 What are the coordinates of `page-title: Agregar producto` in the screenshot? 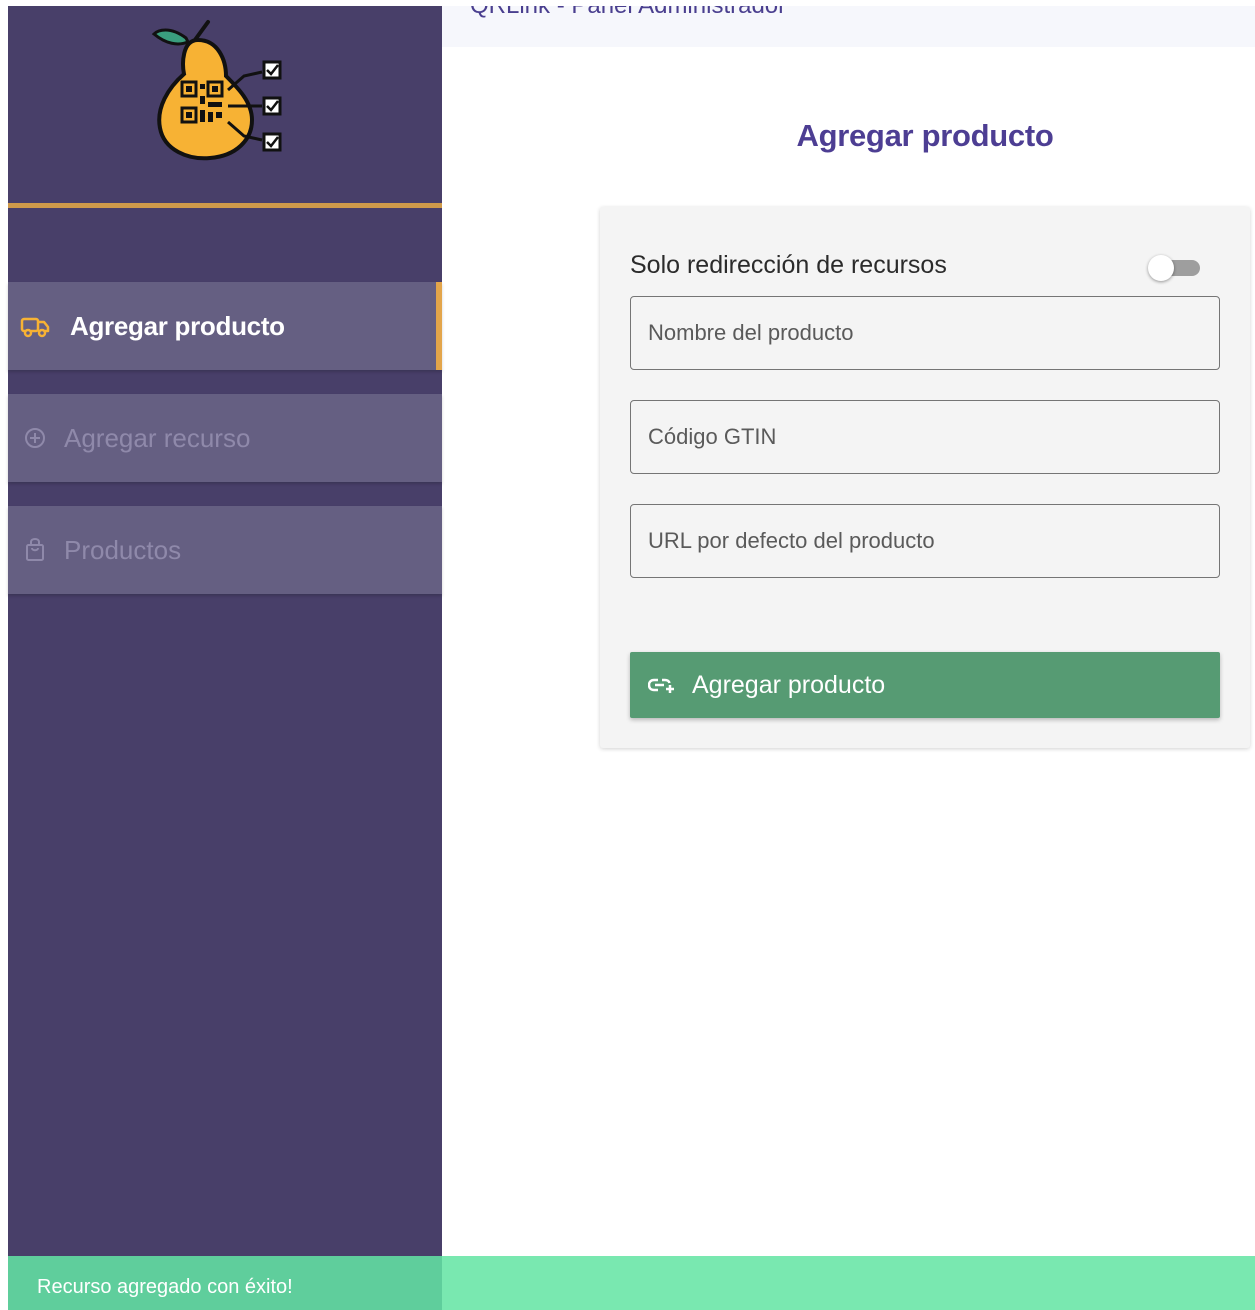 It's located at (925, 135).